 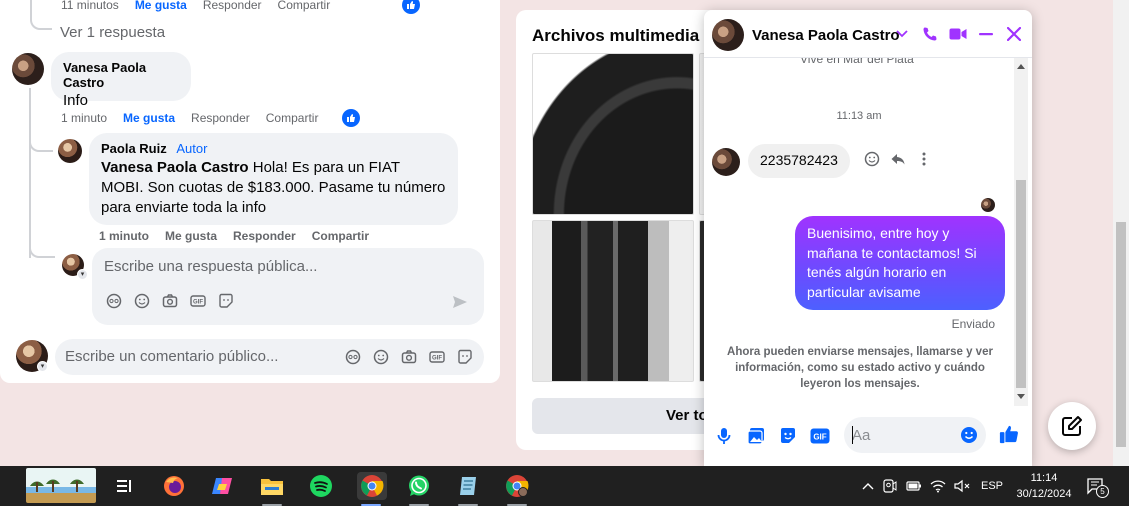 I want to click on photo-icon, so click(x=756, y=436).